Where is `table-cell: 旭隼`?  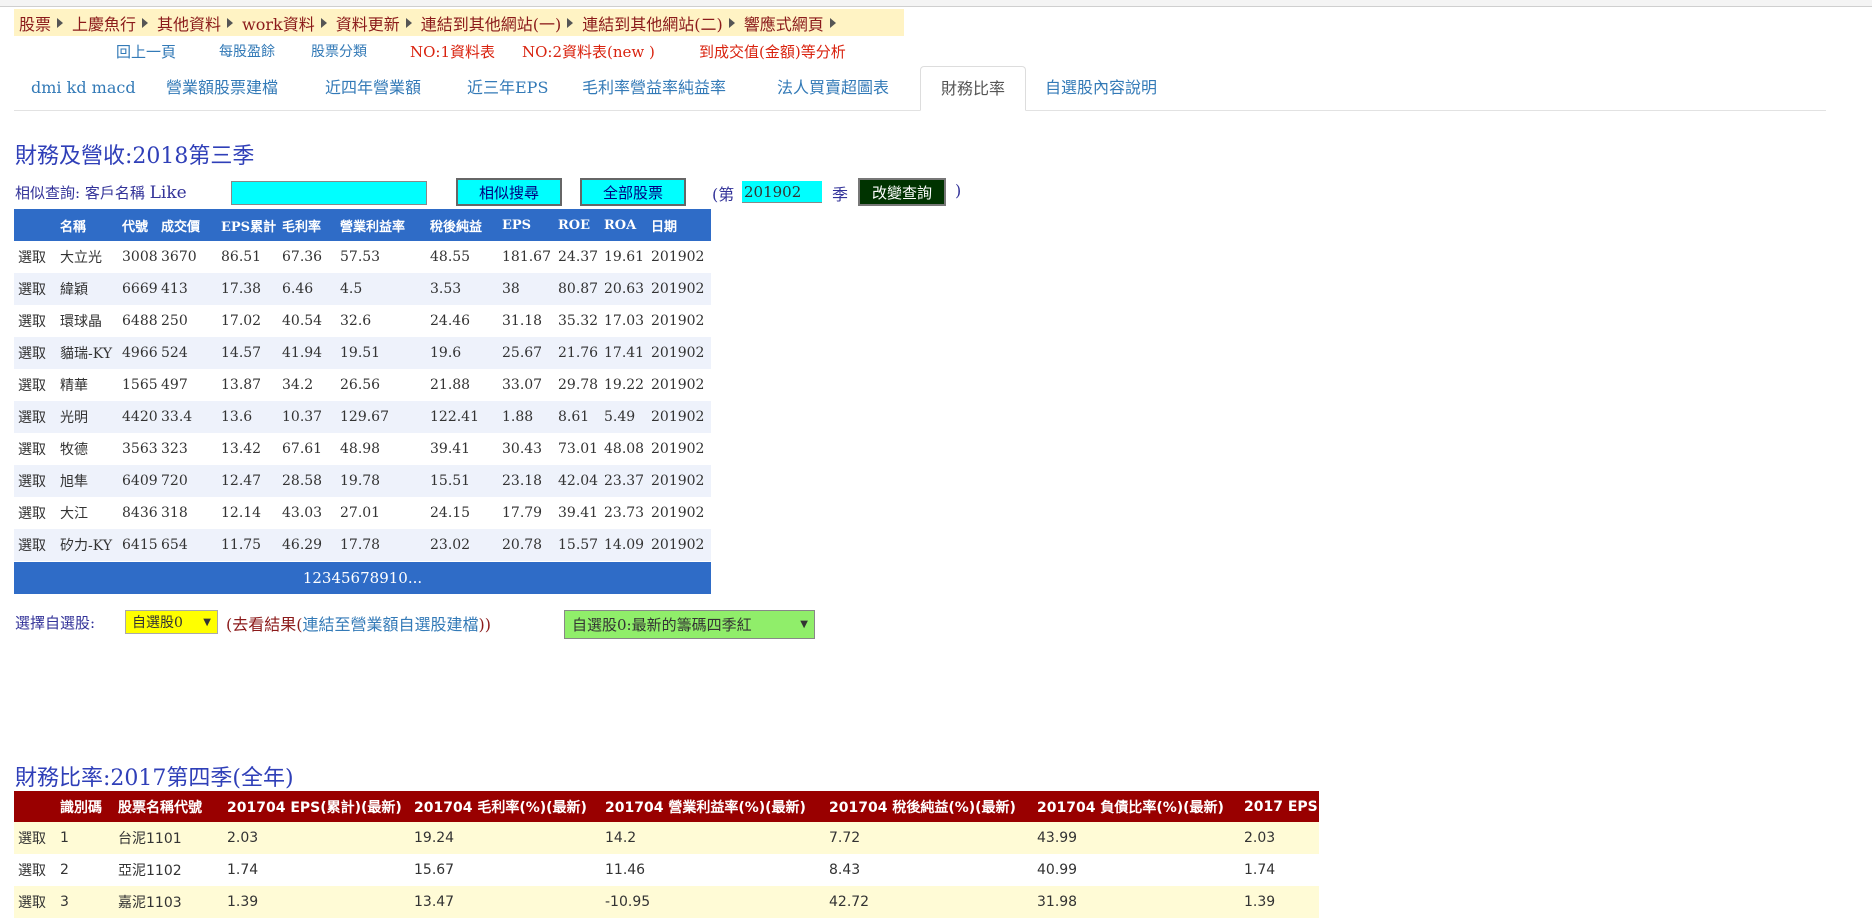 table-cell: 旭隼 is located at coordinates (87, 481).